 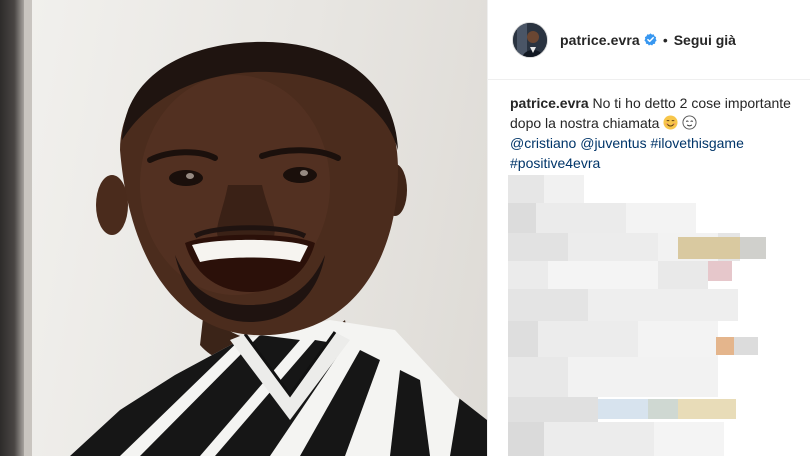 What do you see at coordinates (705, 40) in the screenshot?
I see `follow-button: Segui già` at bounding box center [705, 40].